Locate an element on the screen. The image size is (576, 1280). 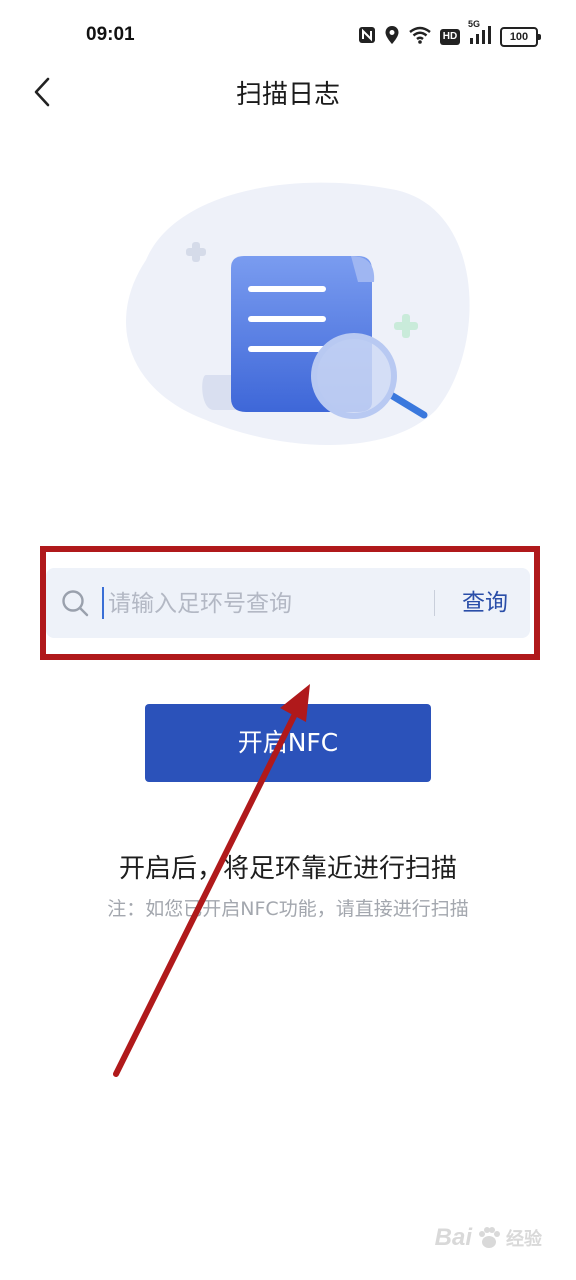
paw-icon is located at coordinates (489, 1237).